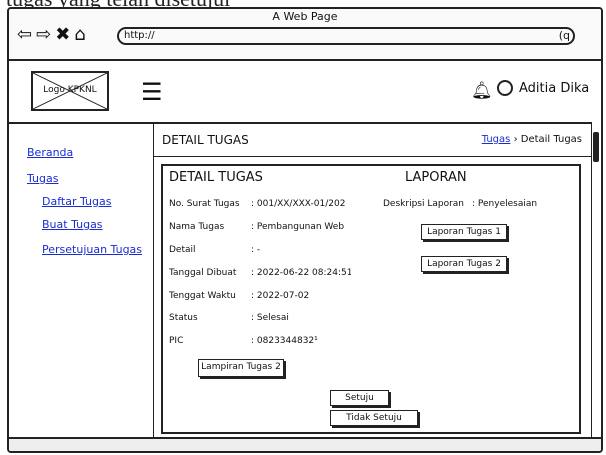  Describe the element at coordinates (505, 88) in the screenshot. I see `avatar-icon` at that location.